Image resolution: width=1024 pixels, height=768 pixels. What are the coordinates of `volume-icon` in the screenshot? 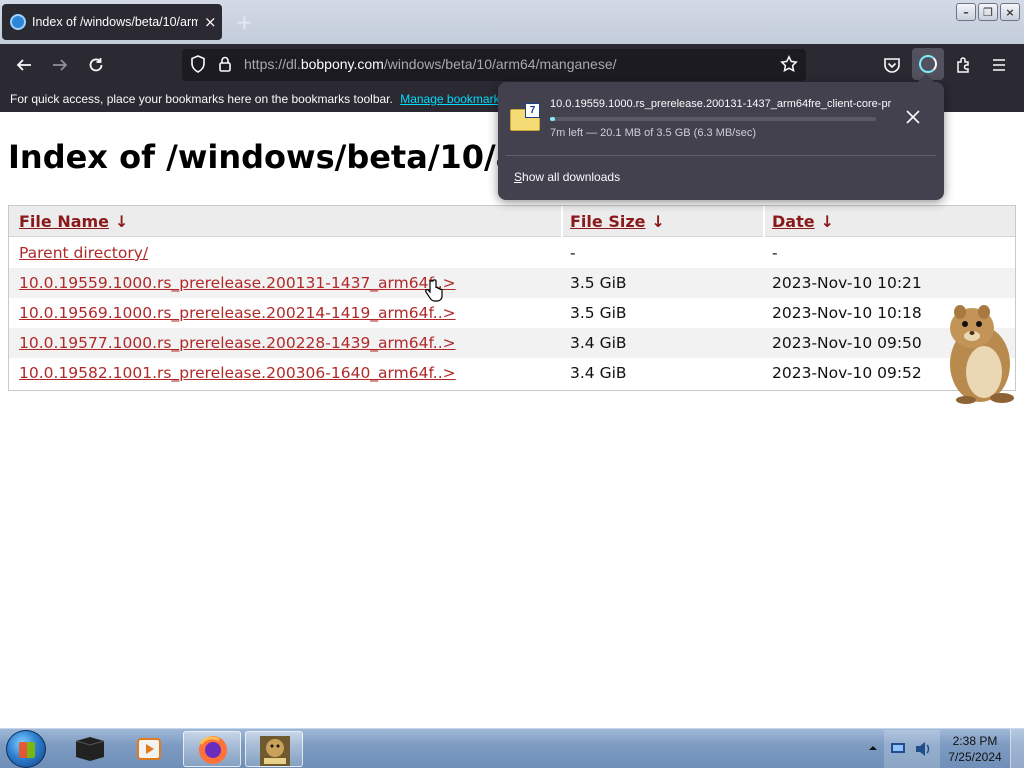 It's located at (924, 749).